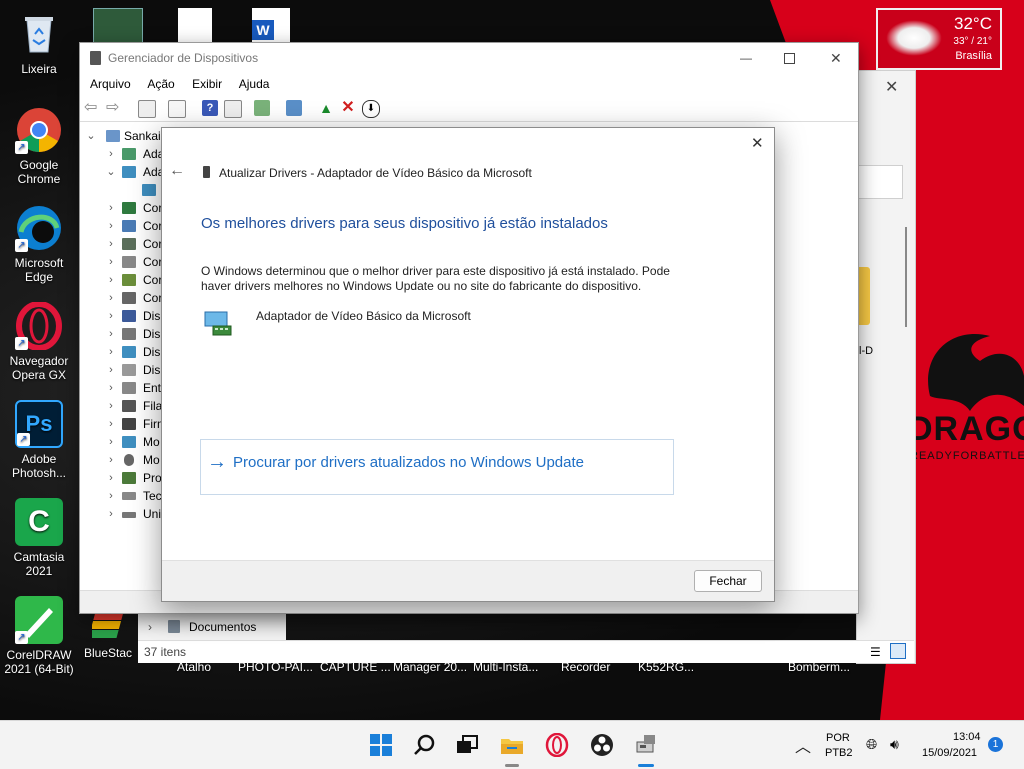 The image size is (1024, 769). What do you see at coordinates (262, 108) in the screenshot?
I see `scan-hardware-icon` at bounding box center [262, 108].